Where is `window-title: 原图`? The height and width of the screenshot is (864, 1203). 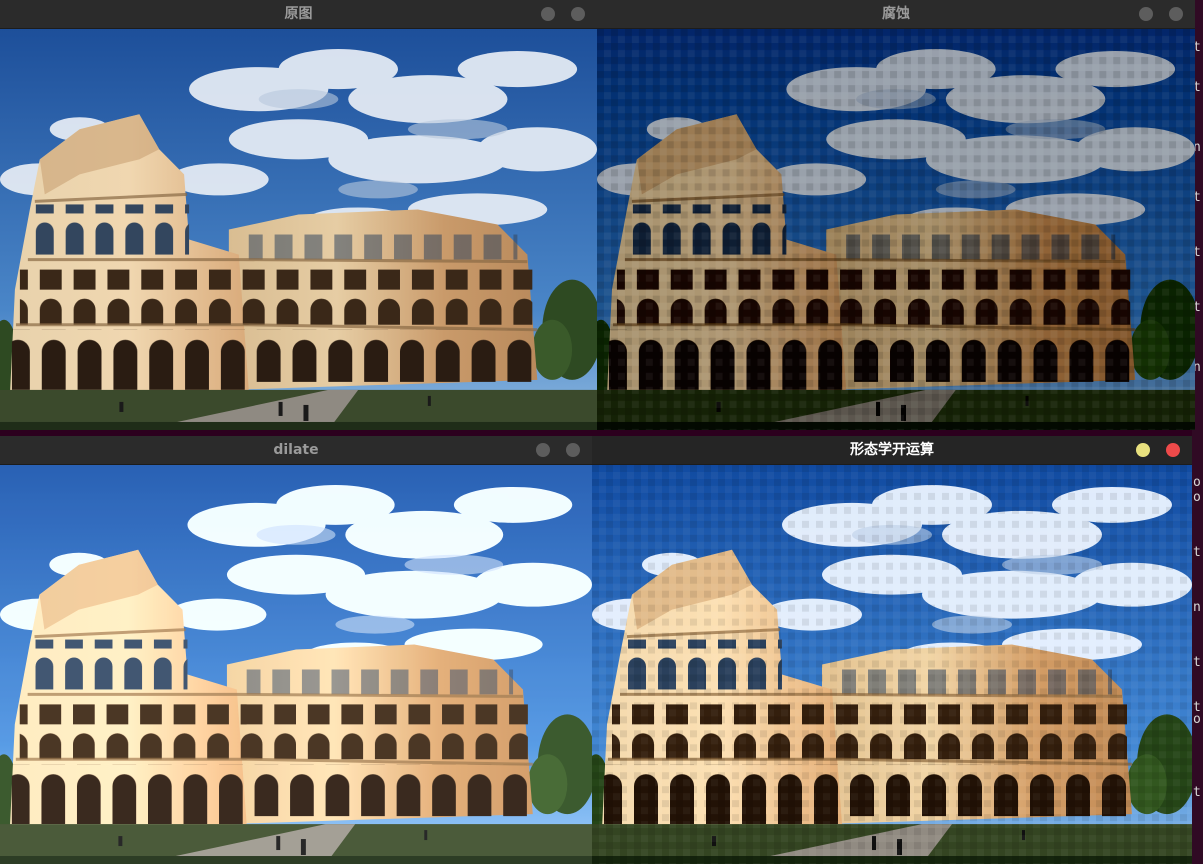 window-title: 原图 is located at coordinates (298, 14).